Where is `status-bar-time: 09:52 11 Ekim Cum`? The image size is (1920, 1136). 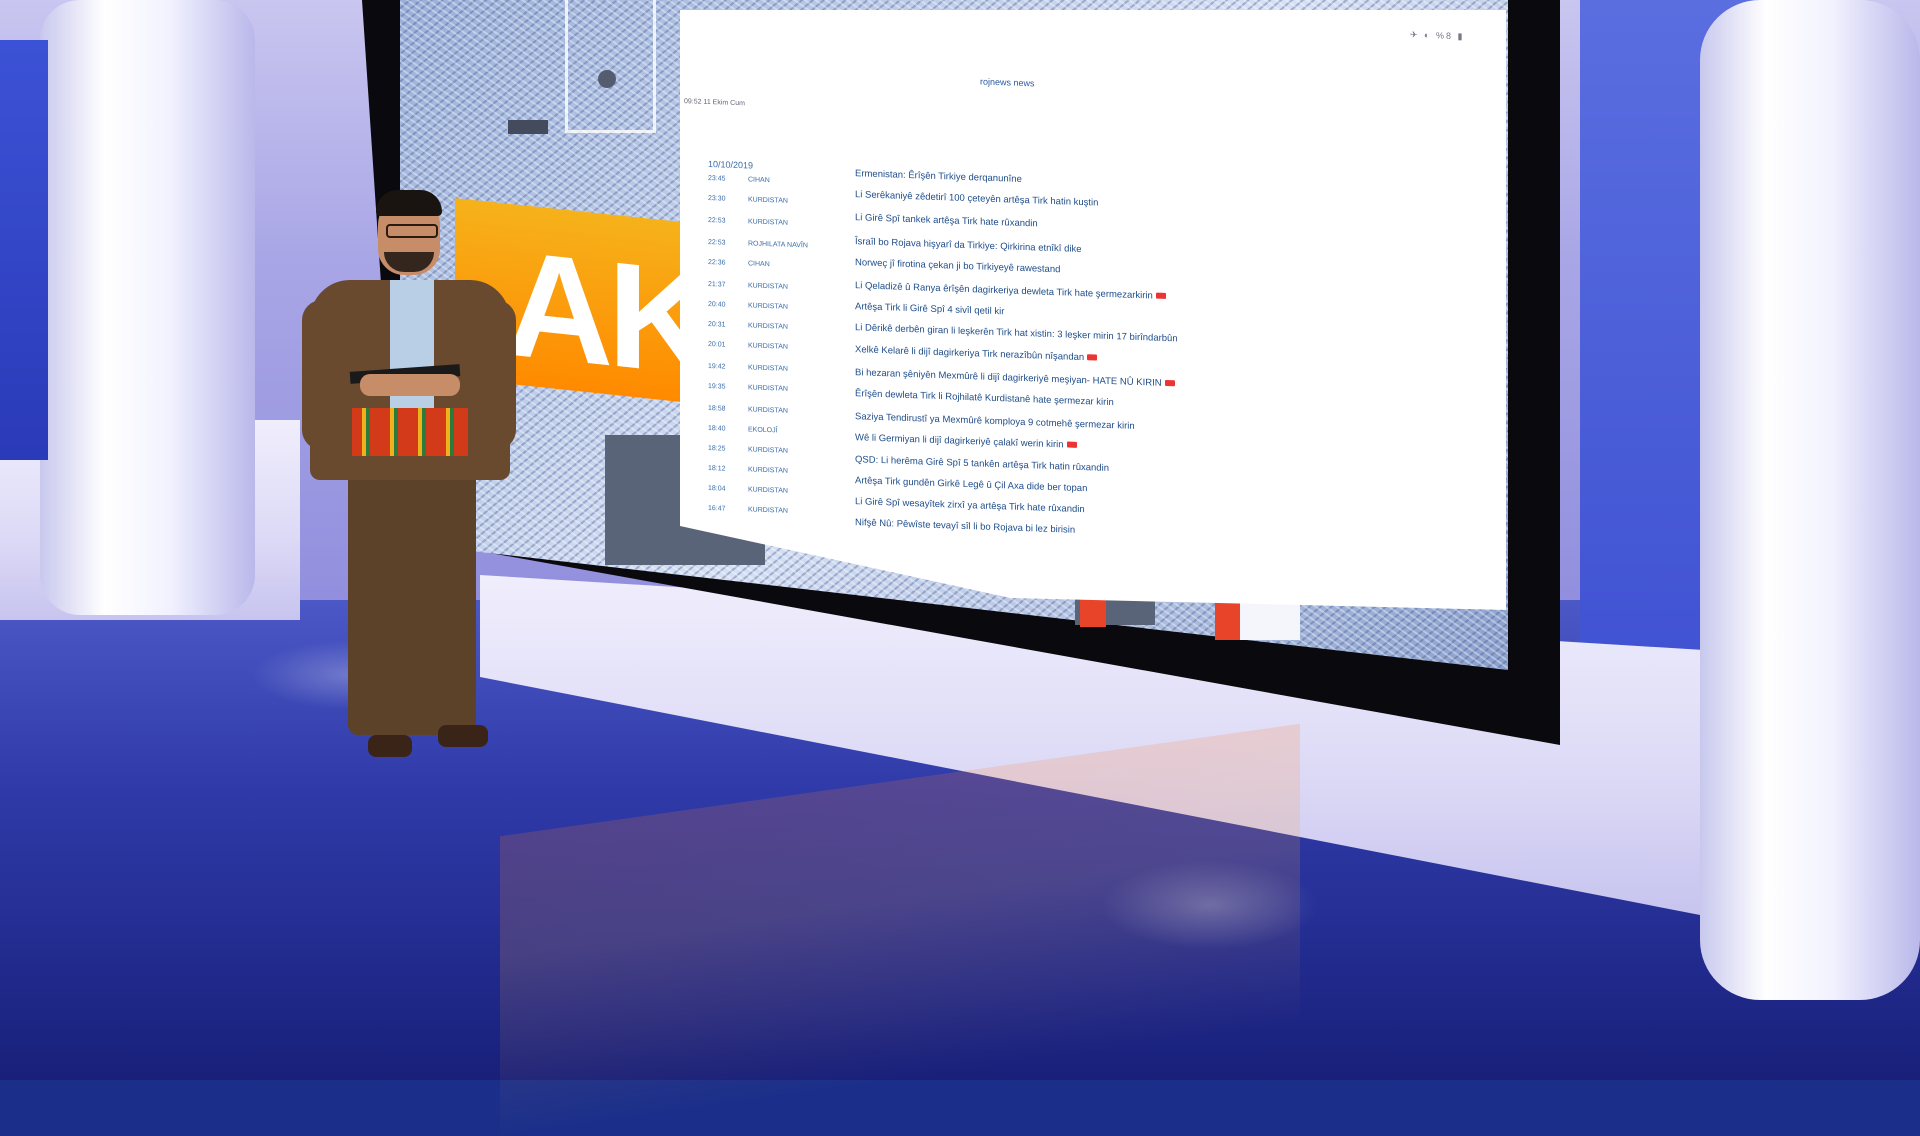
status-bar-time: 09:52 11 Ekim Cum is located at coordinates (714, 103).